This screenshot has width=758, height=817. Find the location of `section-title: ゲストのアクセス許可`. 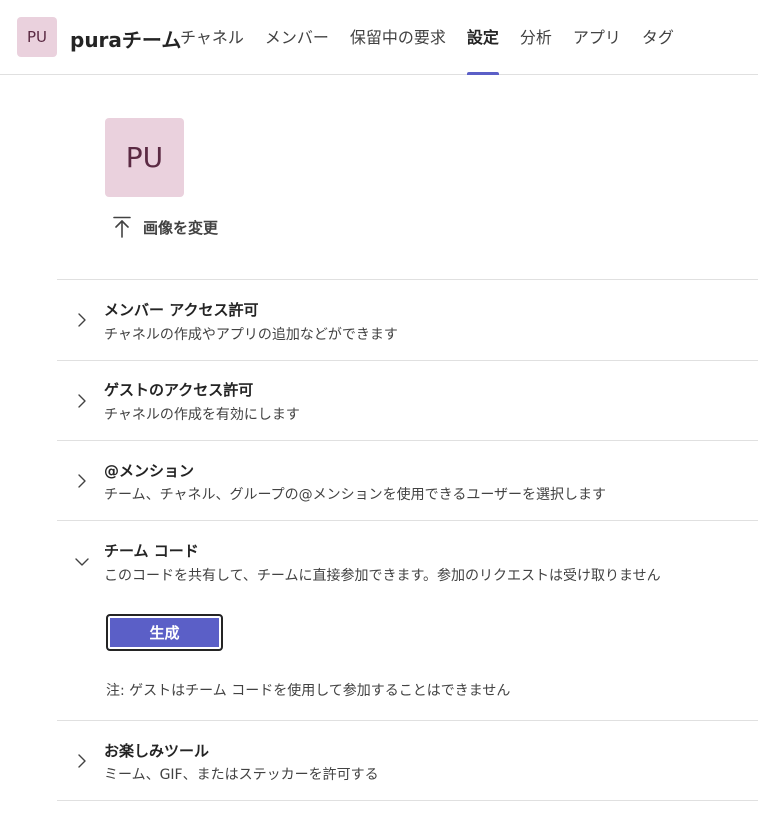

section-title: ゲストのアクセス許可 is located at coordinates (179, 390).